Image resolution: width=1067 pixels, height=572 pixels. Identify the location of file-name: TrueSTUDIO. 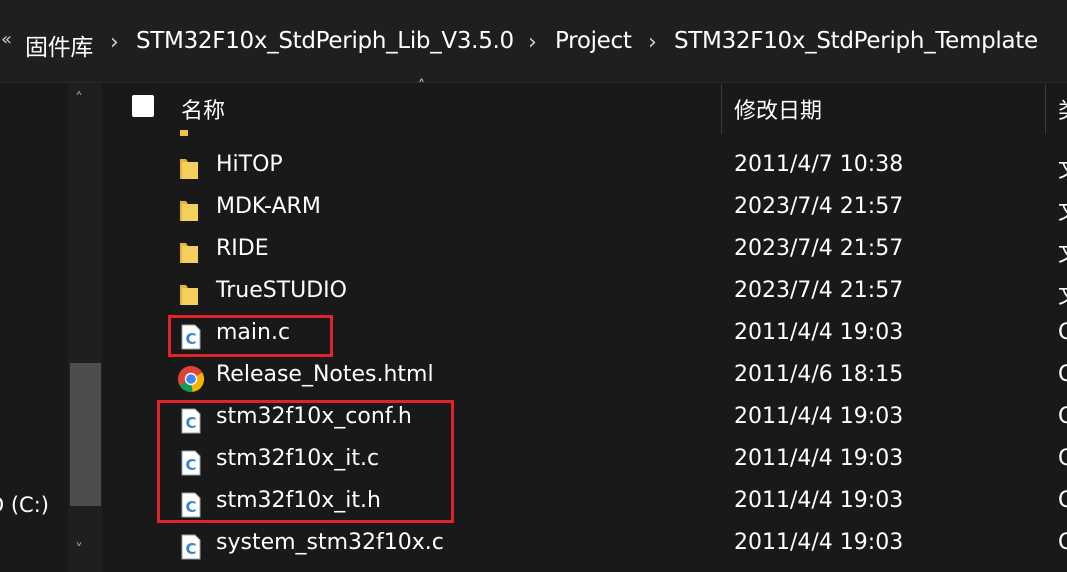
(281, 290).